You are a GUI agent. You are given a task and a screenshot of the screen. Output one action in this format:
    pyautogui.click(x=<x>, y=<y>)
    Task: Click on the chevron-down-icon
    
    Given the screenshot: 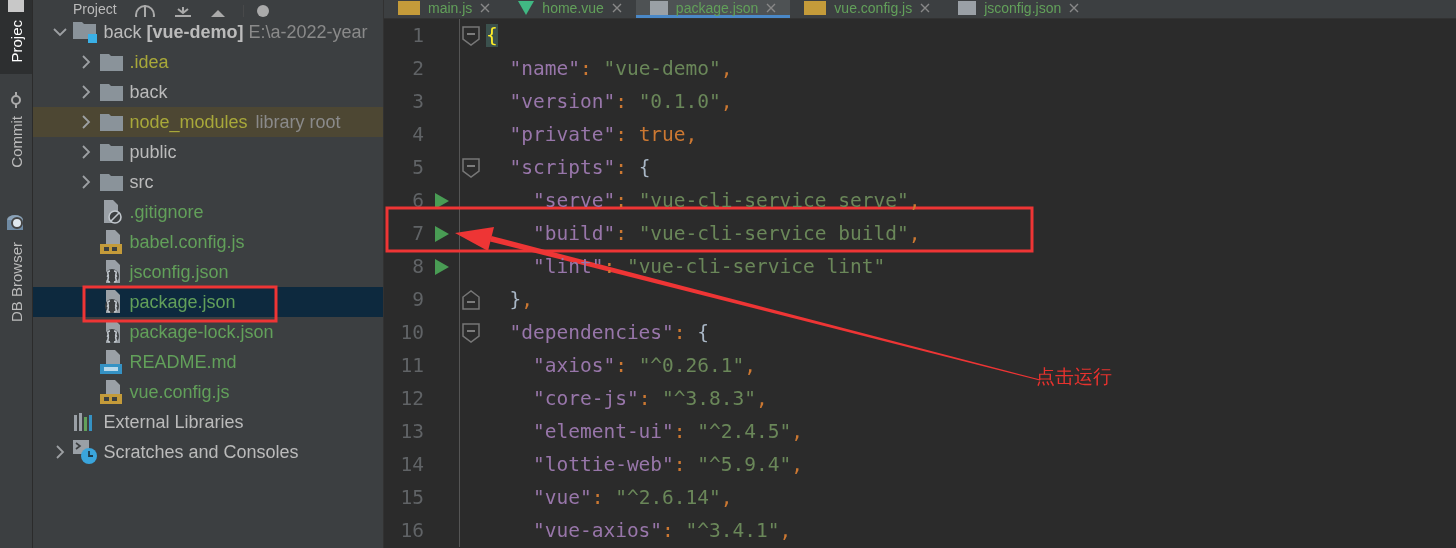 What is the action you would take?
    pyautogui.click(x=60, y=32)
    